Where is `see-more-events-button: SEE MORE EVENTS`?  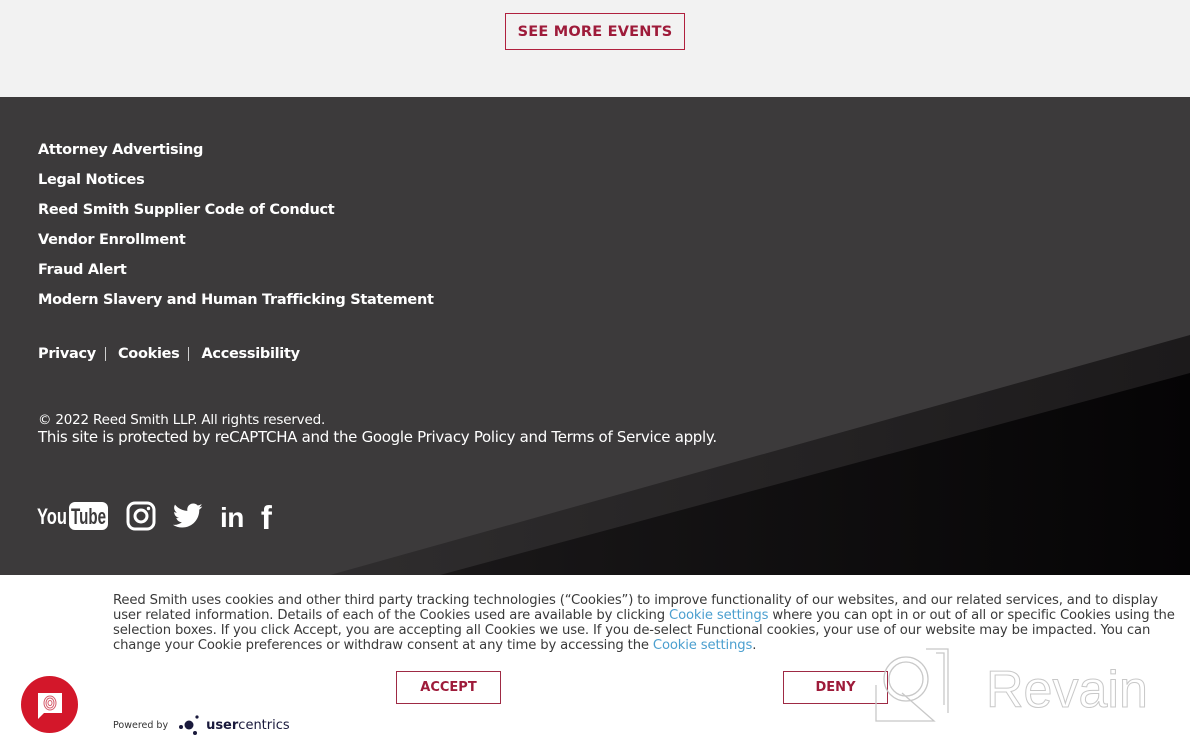
see-more-events-button: SEE MORE EVENTS is located at coordinates (595, 31).